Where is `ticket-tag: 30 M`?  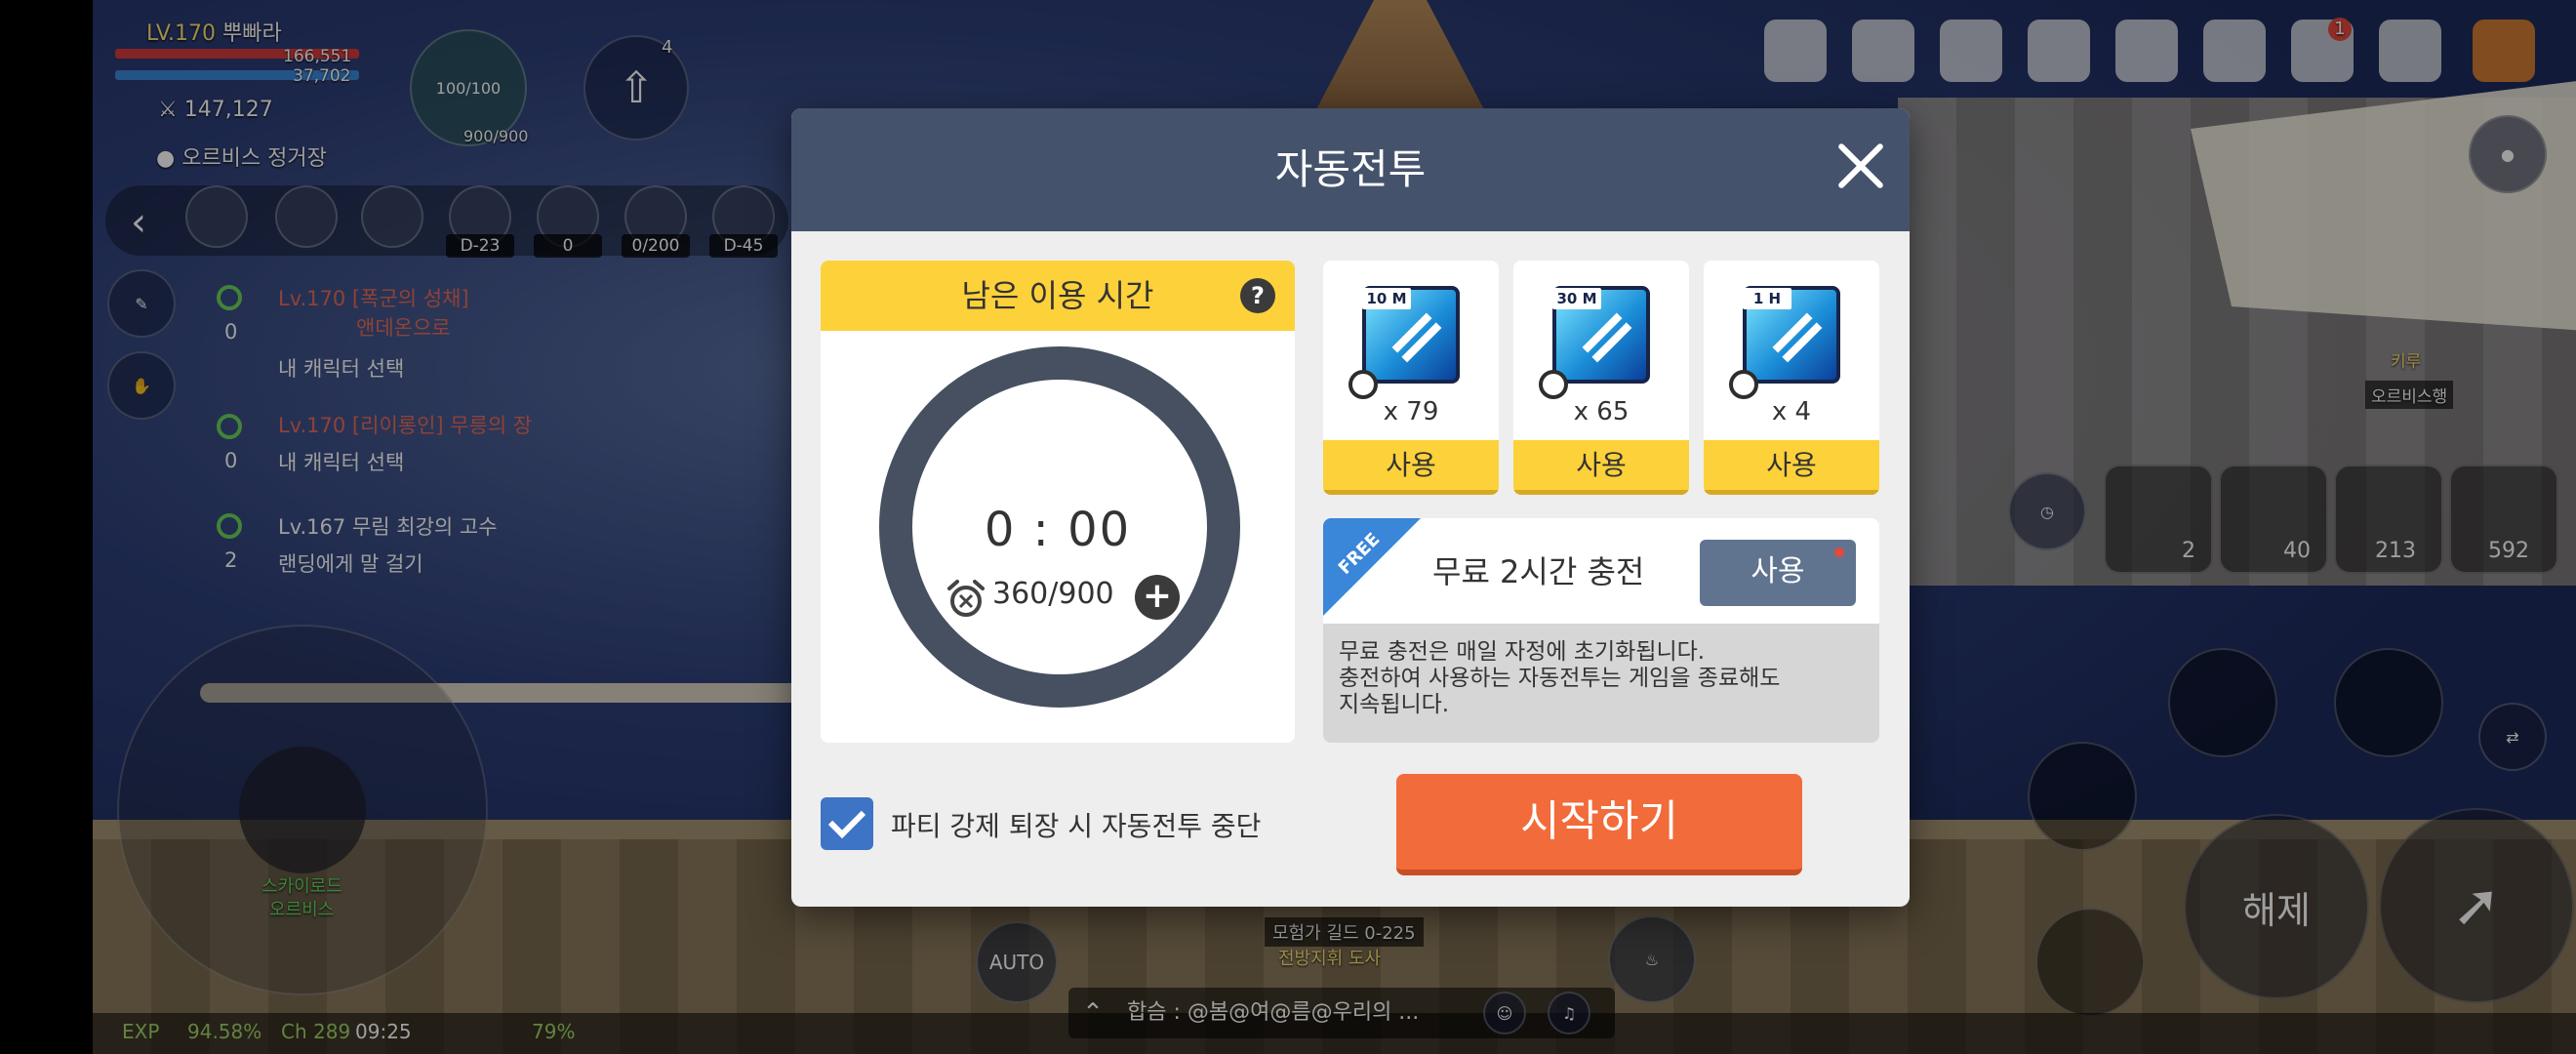 ticket-tag: 30 M is located at coordinates (1576, 298).